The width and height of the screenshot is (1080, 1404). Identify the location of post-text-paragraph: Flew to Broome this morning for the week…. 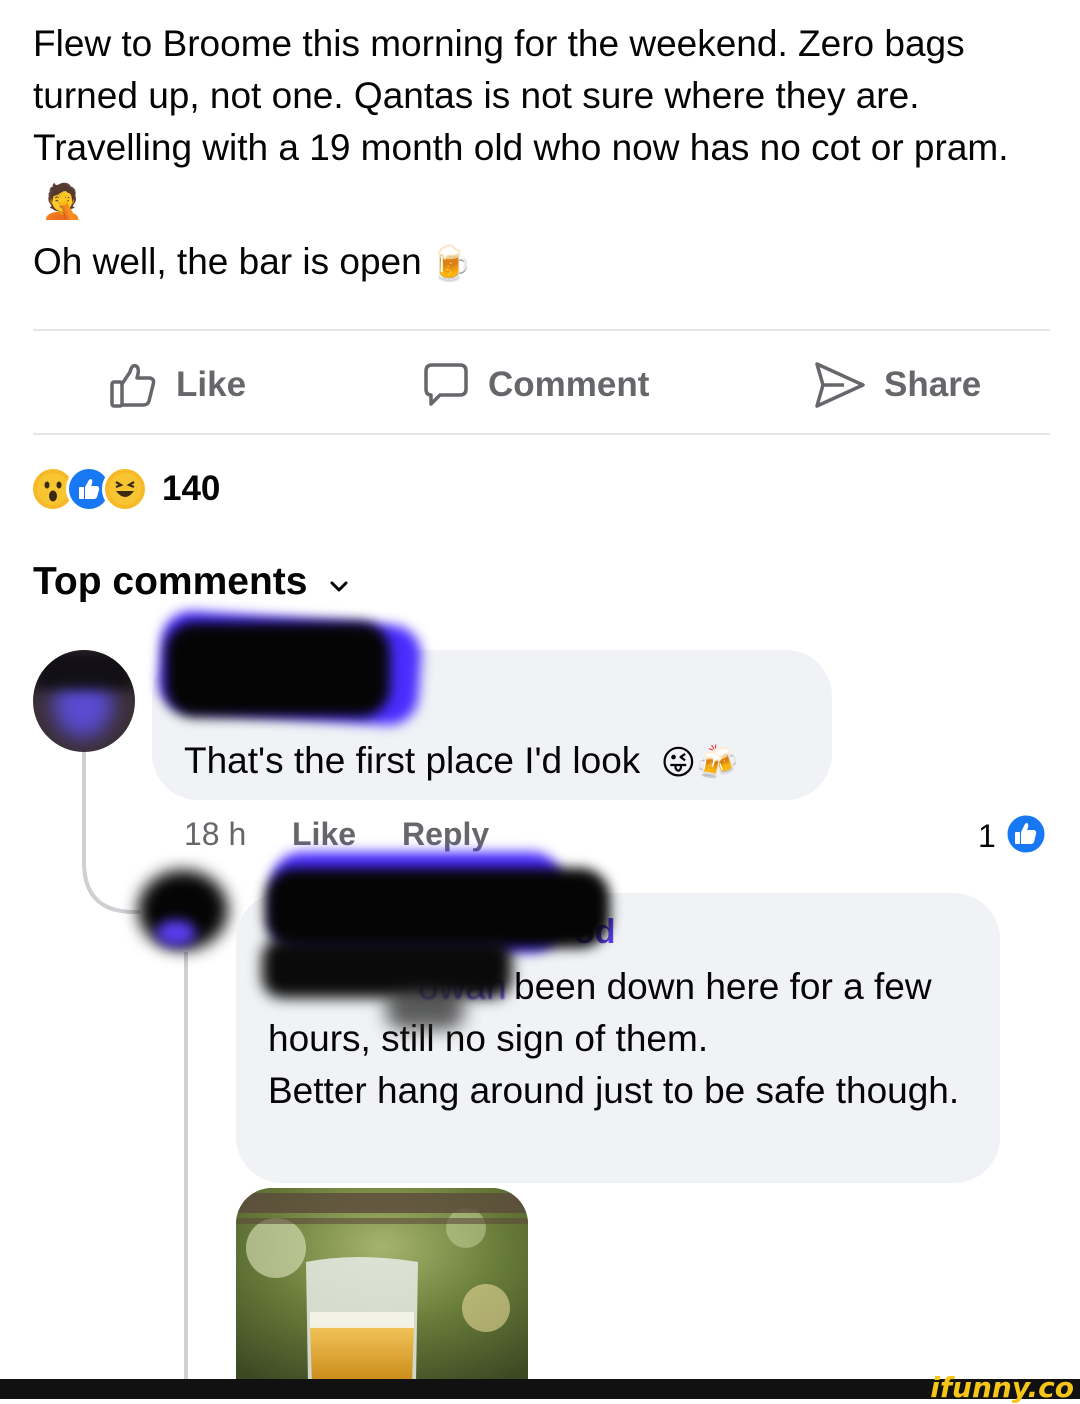
(543, 122).